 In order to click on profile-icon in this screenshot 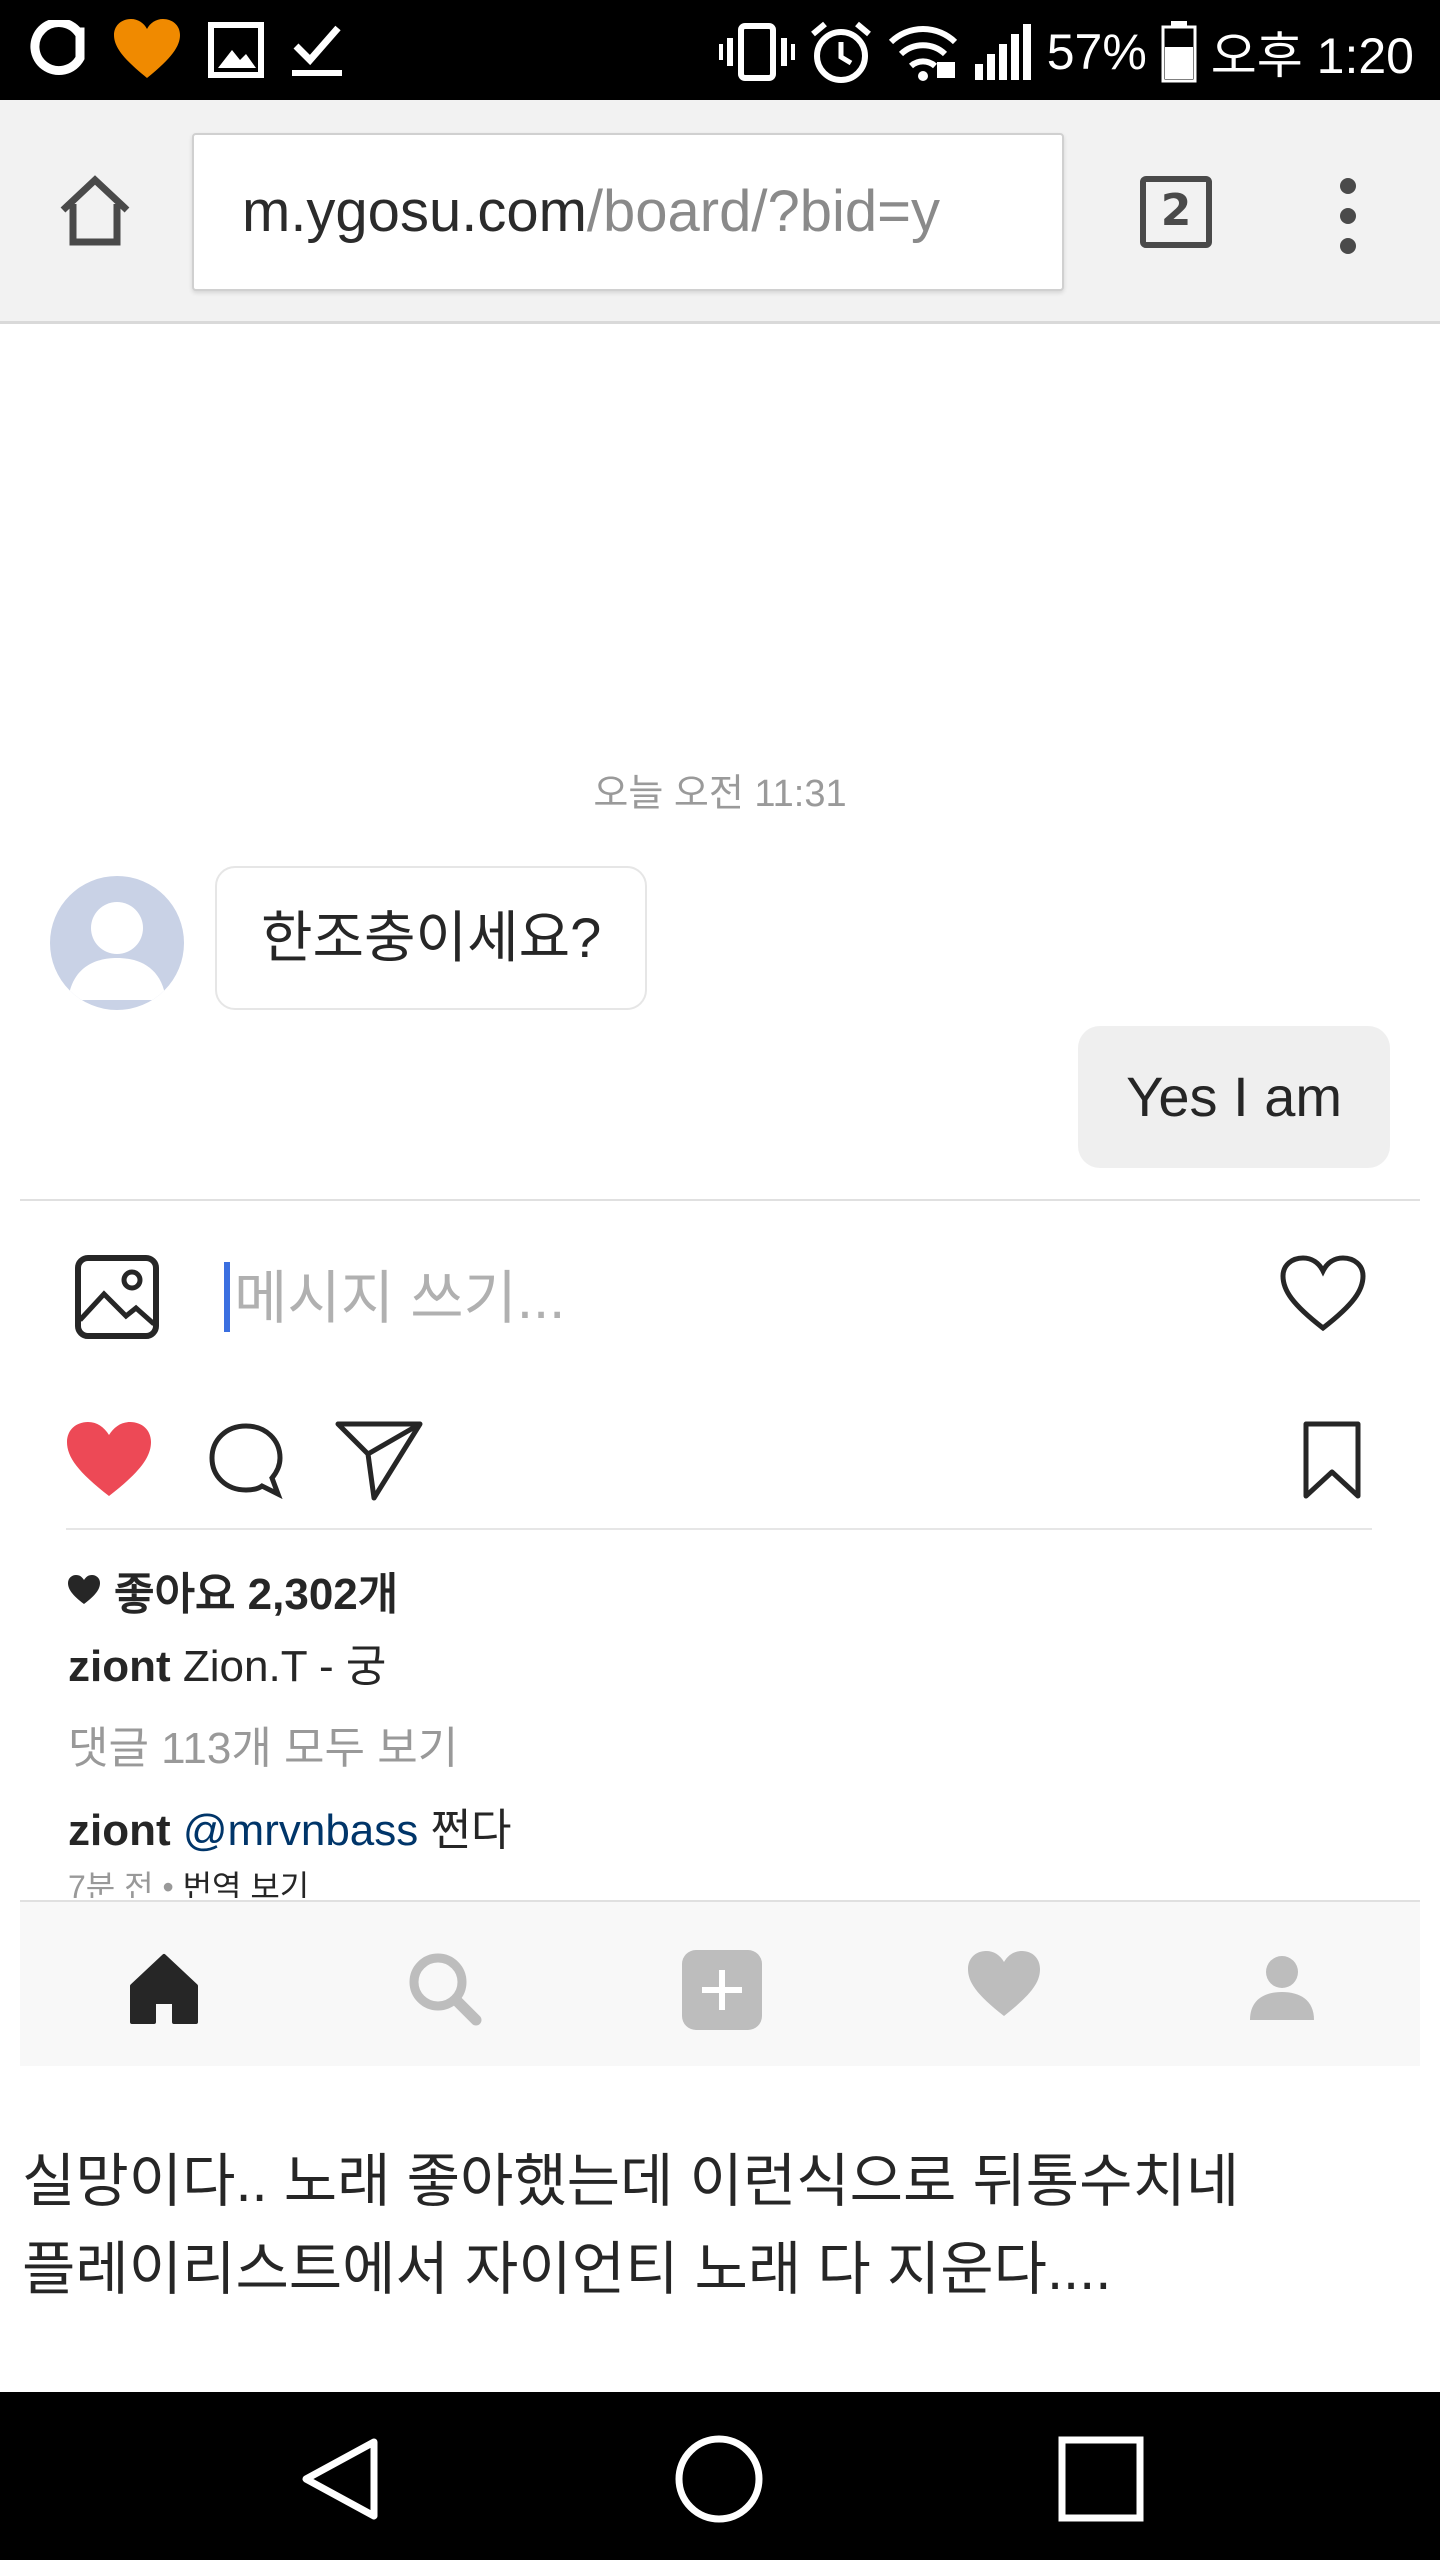, I will do `click(1282, 1988)`.